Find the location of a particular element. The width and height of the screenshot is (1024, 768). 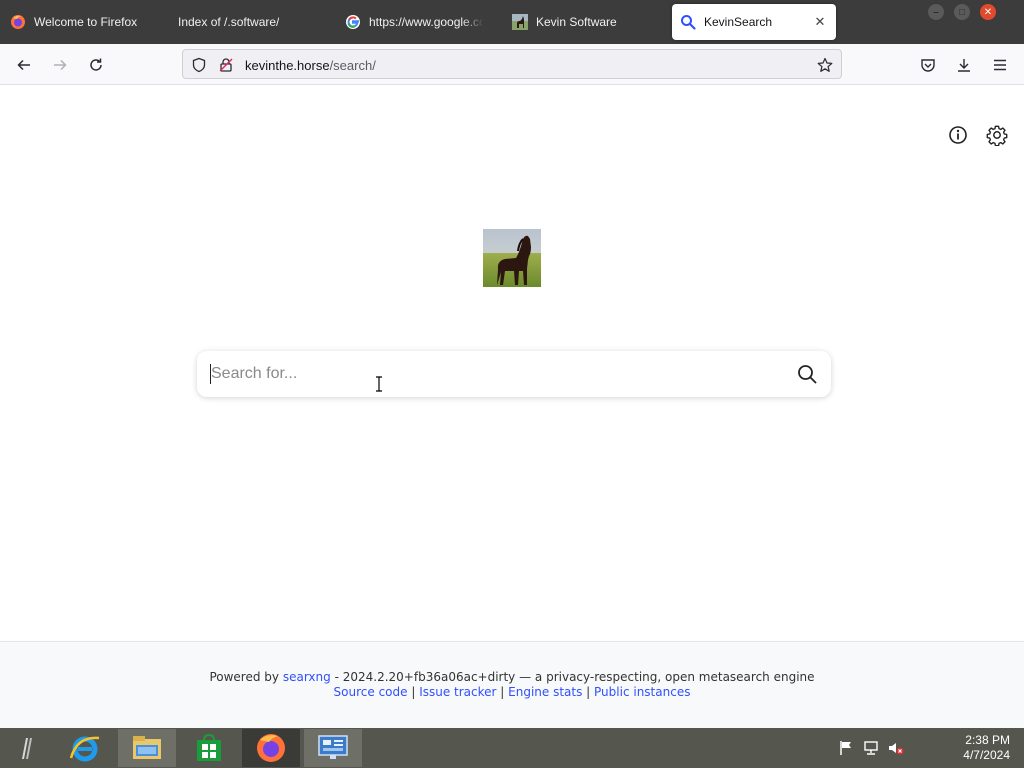

back-arrow-icon is located at coordinates (23, 65).